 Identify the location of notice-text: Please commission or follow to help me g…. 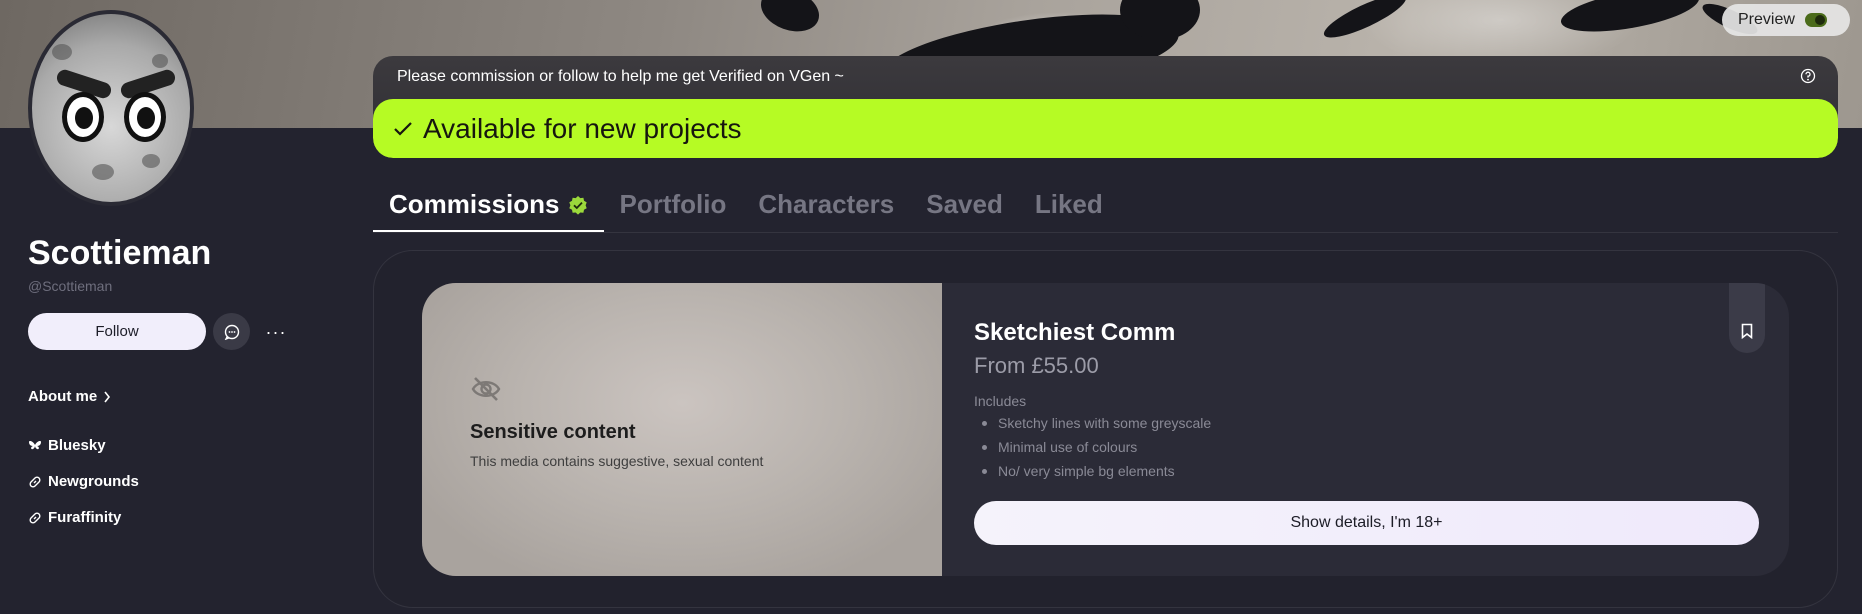
(620, 76).